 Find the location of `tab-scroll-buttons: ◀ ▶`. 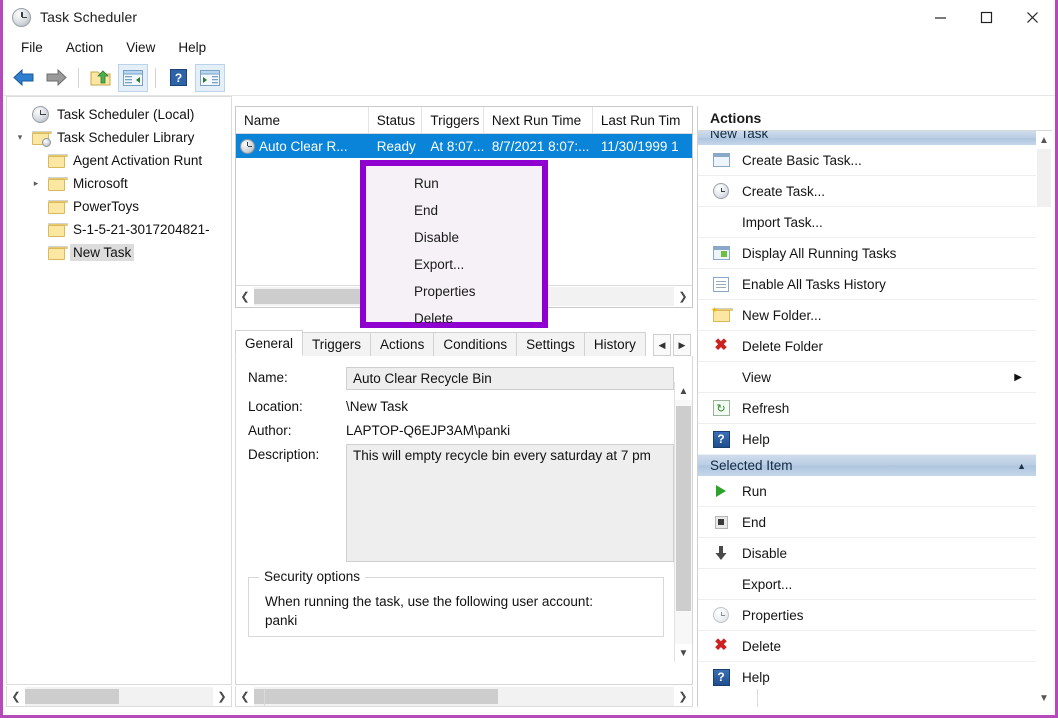

tab-scroll-buttons: ◀ ▶ is located at coordinates (673, 345).